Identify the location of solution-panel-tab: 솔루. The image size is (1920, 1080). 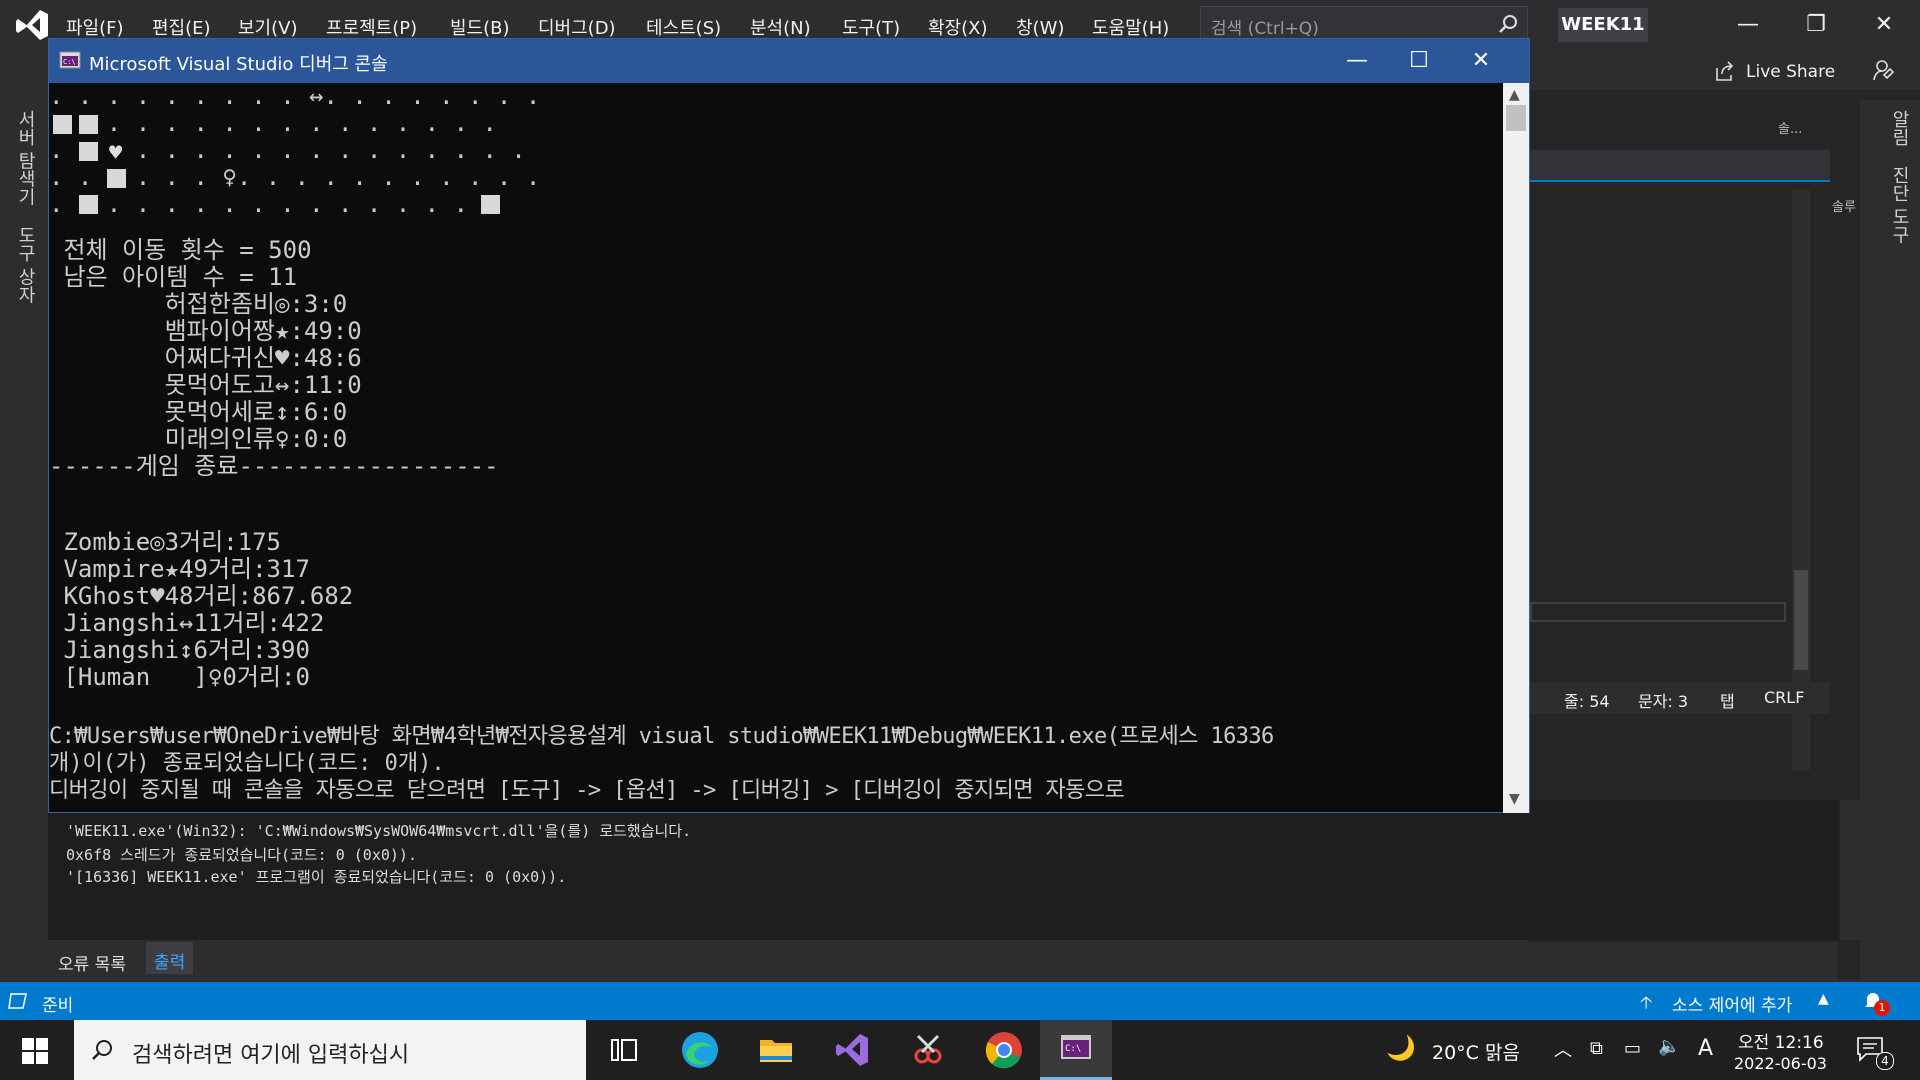
(1847, 207).